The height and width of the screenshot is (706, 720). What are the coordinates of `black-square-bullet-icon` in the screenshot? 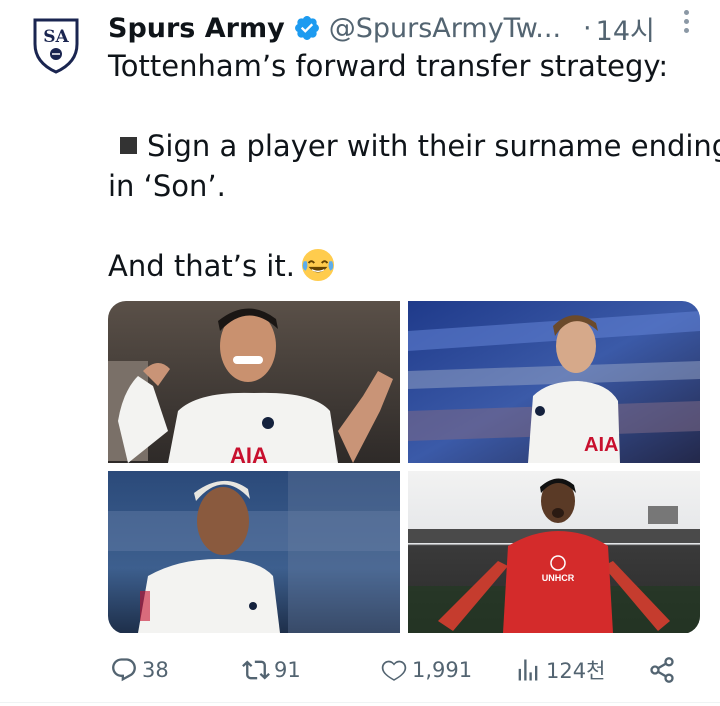 It's located at (128, 145).